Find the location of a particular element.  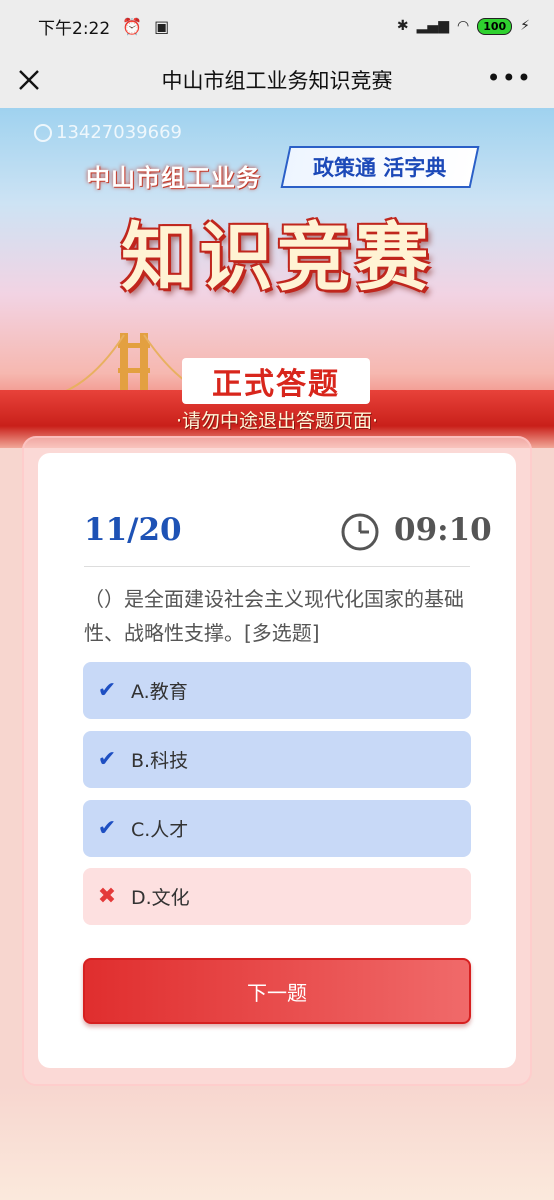

option-a: ✔ A.教育 is located at coordinates (277, 690).